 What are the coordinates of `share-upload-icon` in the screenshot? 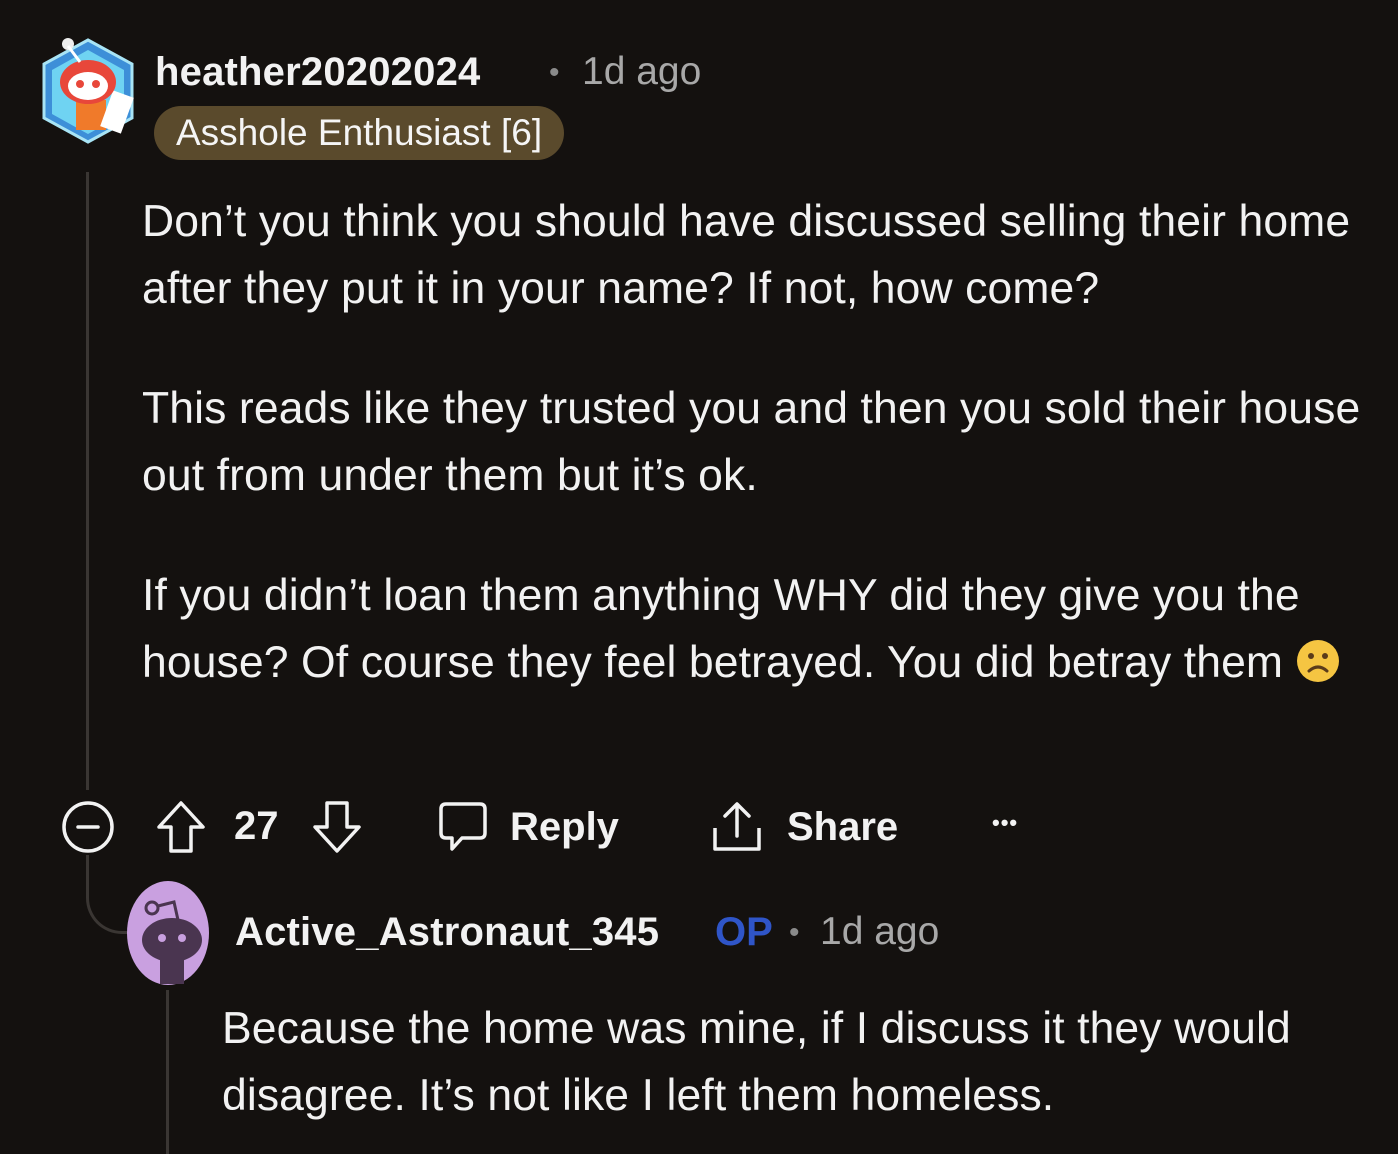 It's located at (737, 827).